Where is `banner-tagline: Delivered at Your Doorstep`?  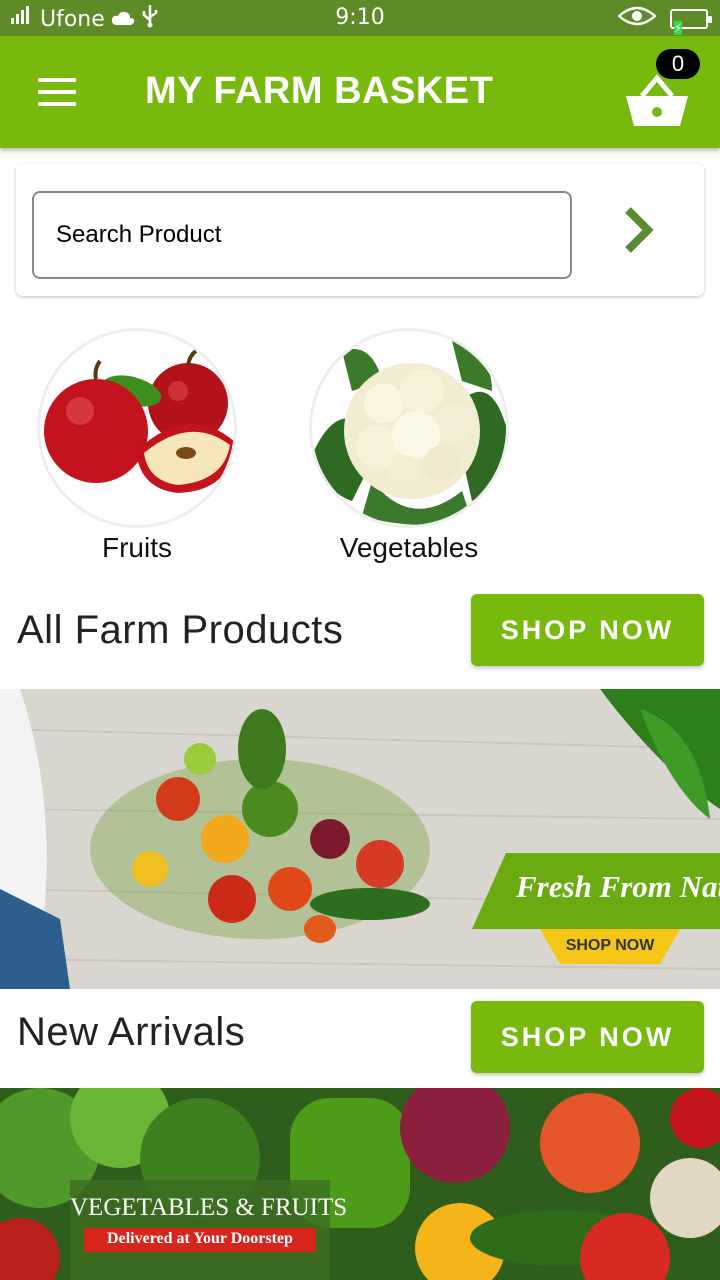
banner-tagline: Delivered at Your Doorstep is located at coordinates (200, 1238).